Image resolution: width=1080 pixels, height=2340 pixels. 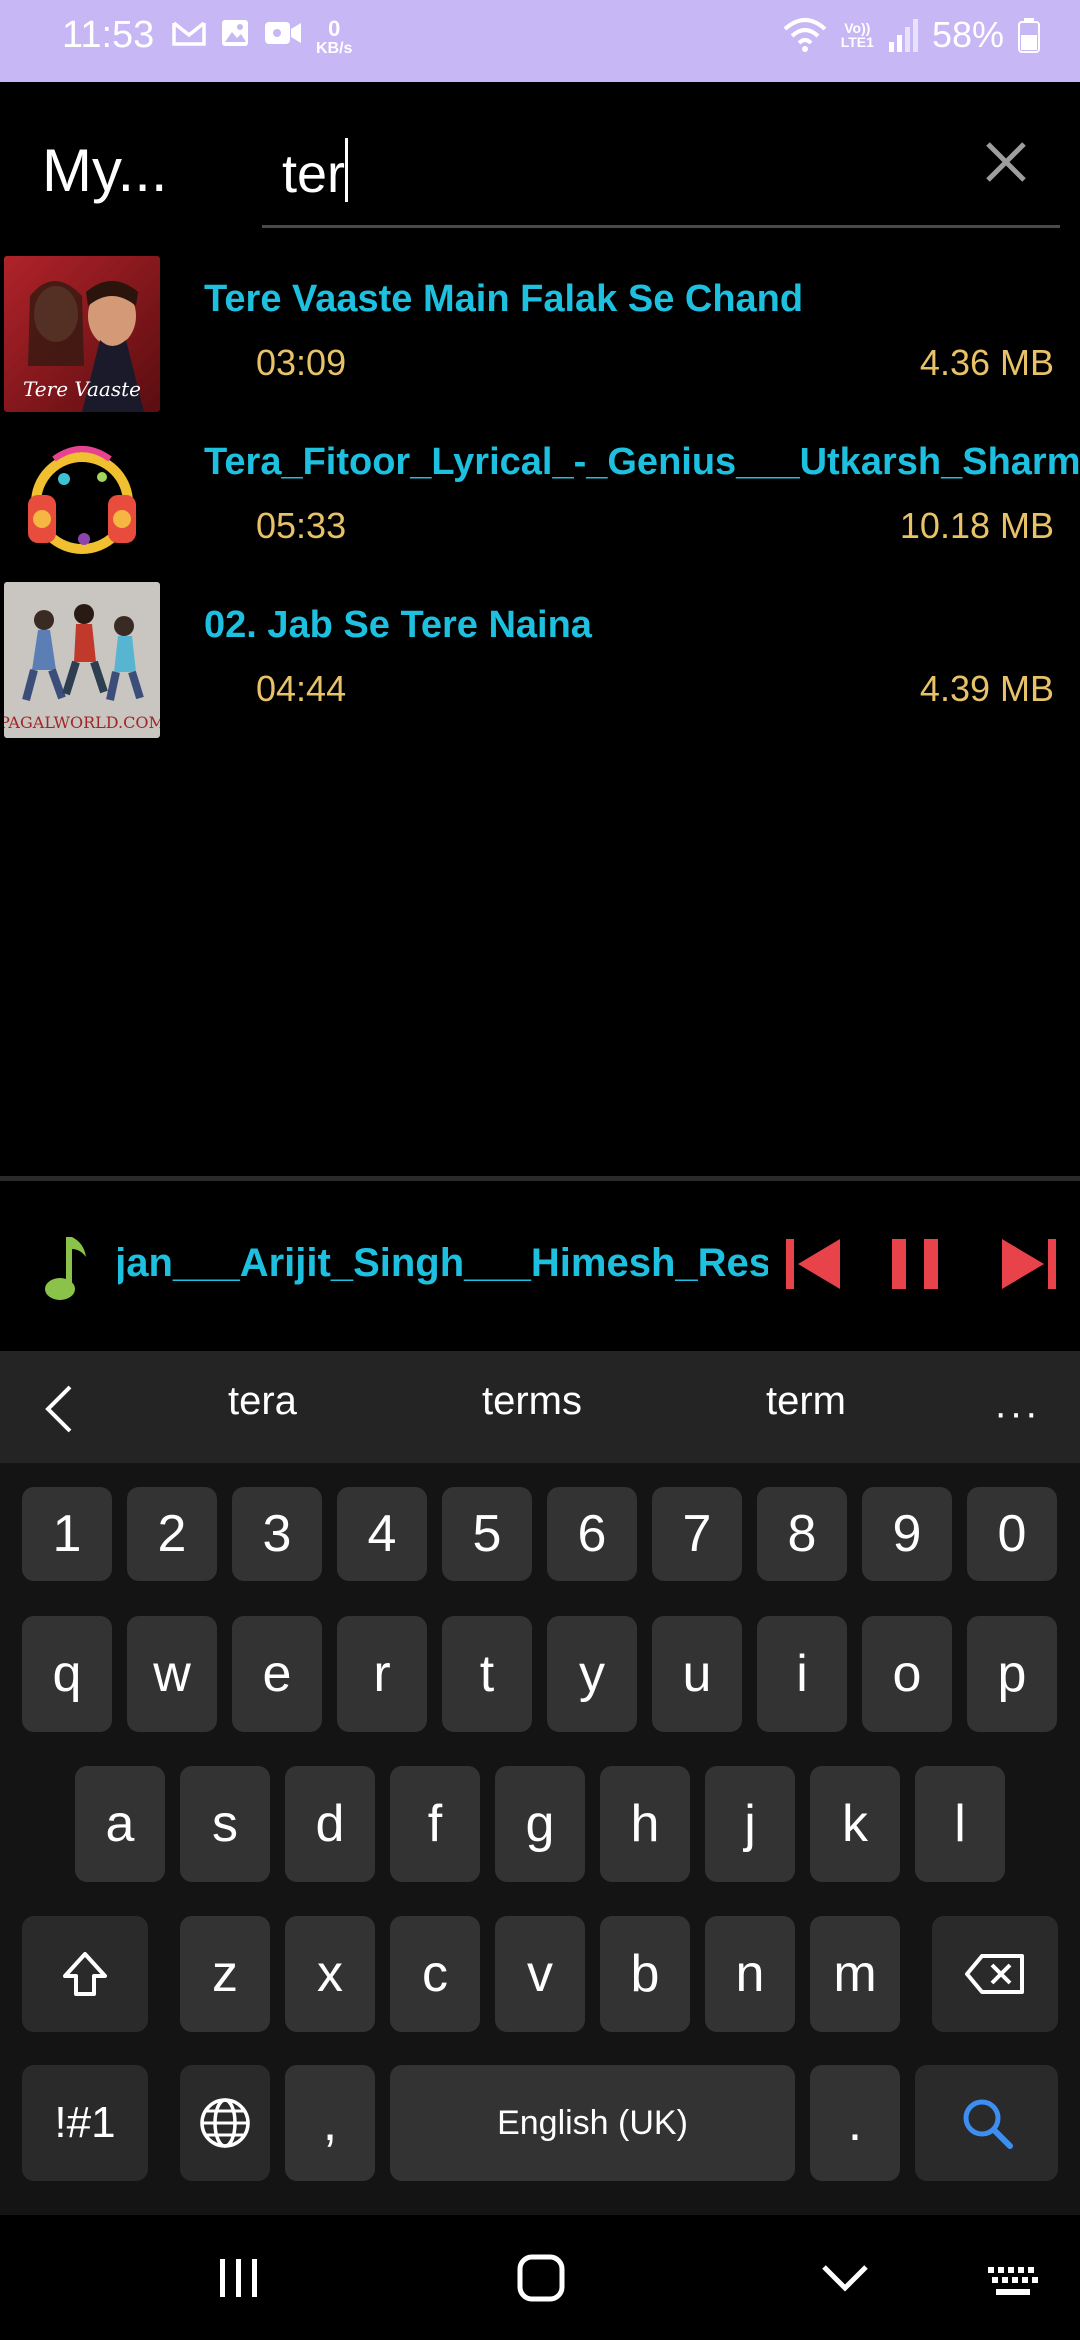 What do you see at coordinates (1017, 1413) in the screenshot?
I see `more-suggestions-button: ···` at bounding box center [1017, 1413].